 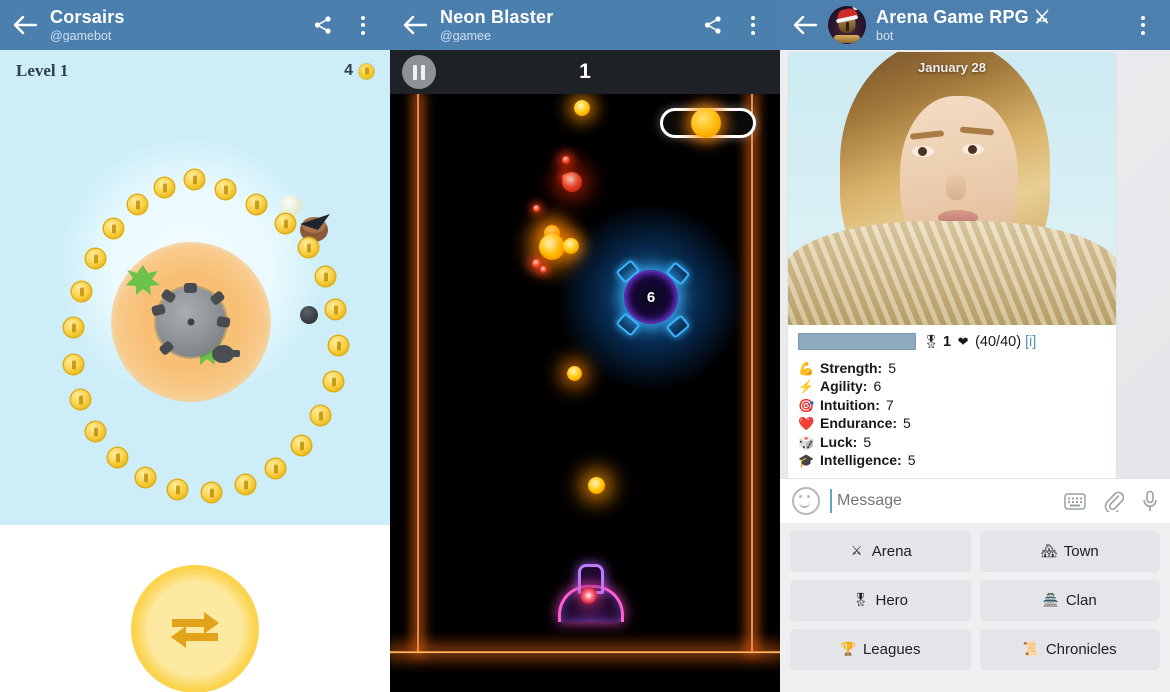 What do you see at coordinates (847, 25) in the screenshot?
I see `avatar` at bounding box center [847, 25].